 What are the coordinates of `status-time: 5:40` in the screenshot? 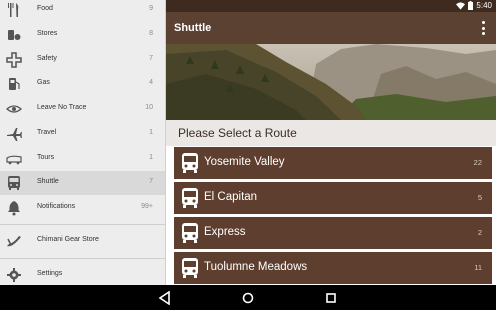 It's located at (484, 5).